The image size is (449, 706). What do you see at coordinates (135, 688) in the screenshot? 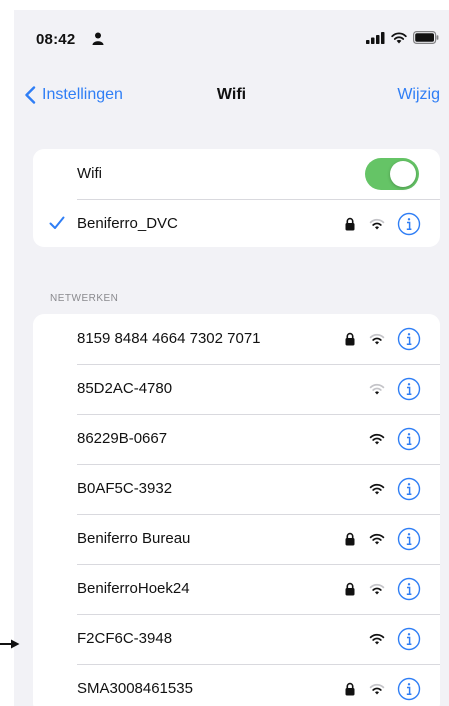
I see `network-name: SMA3008461535` at bounding box center [135, 688].